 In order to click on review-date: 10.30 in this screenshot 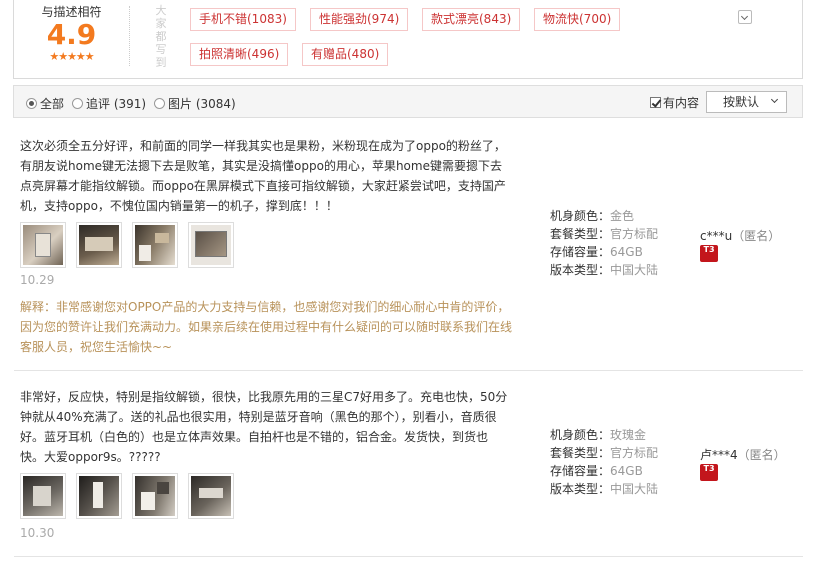, I will do `click(37, 533)`.